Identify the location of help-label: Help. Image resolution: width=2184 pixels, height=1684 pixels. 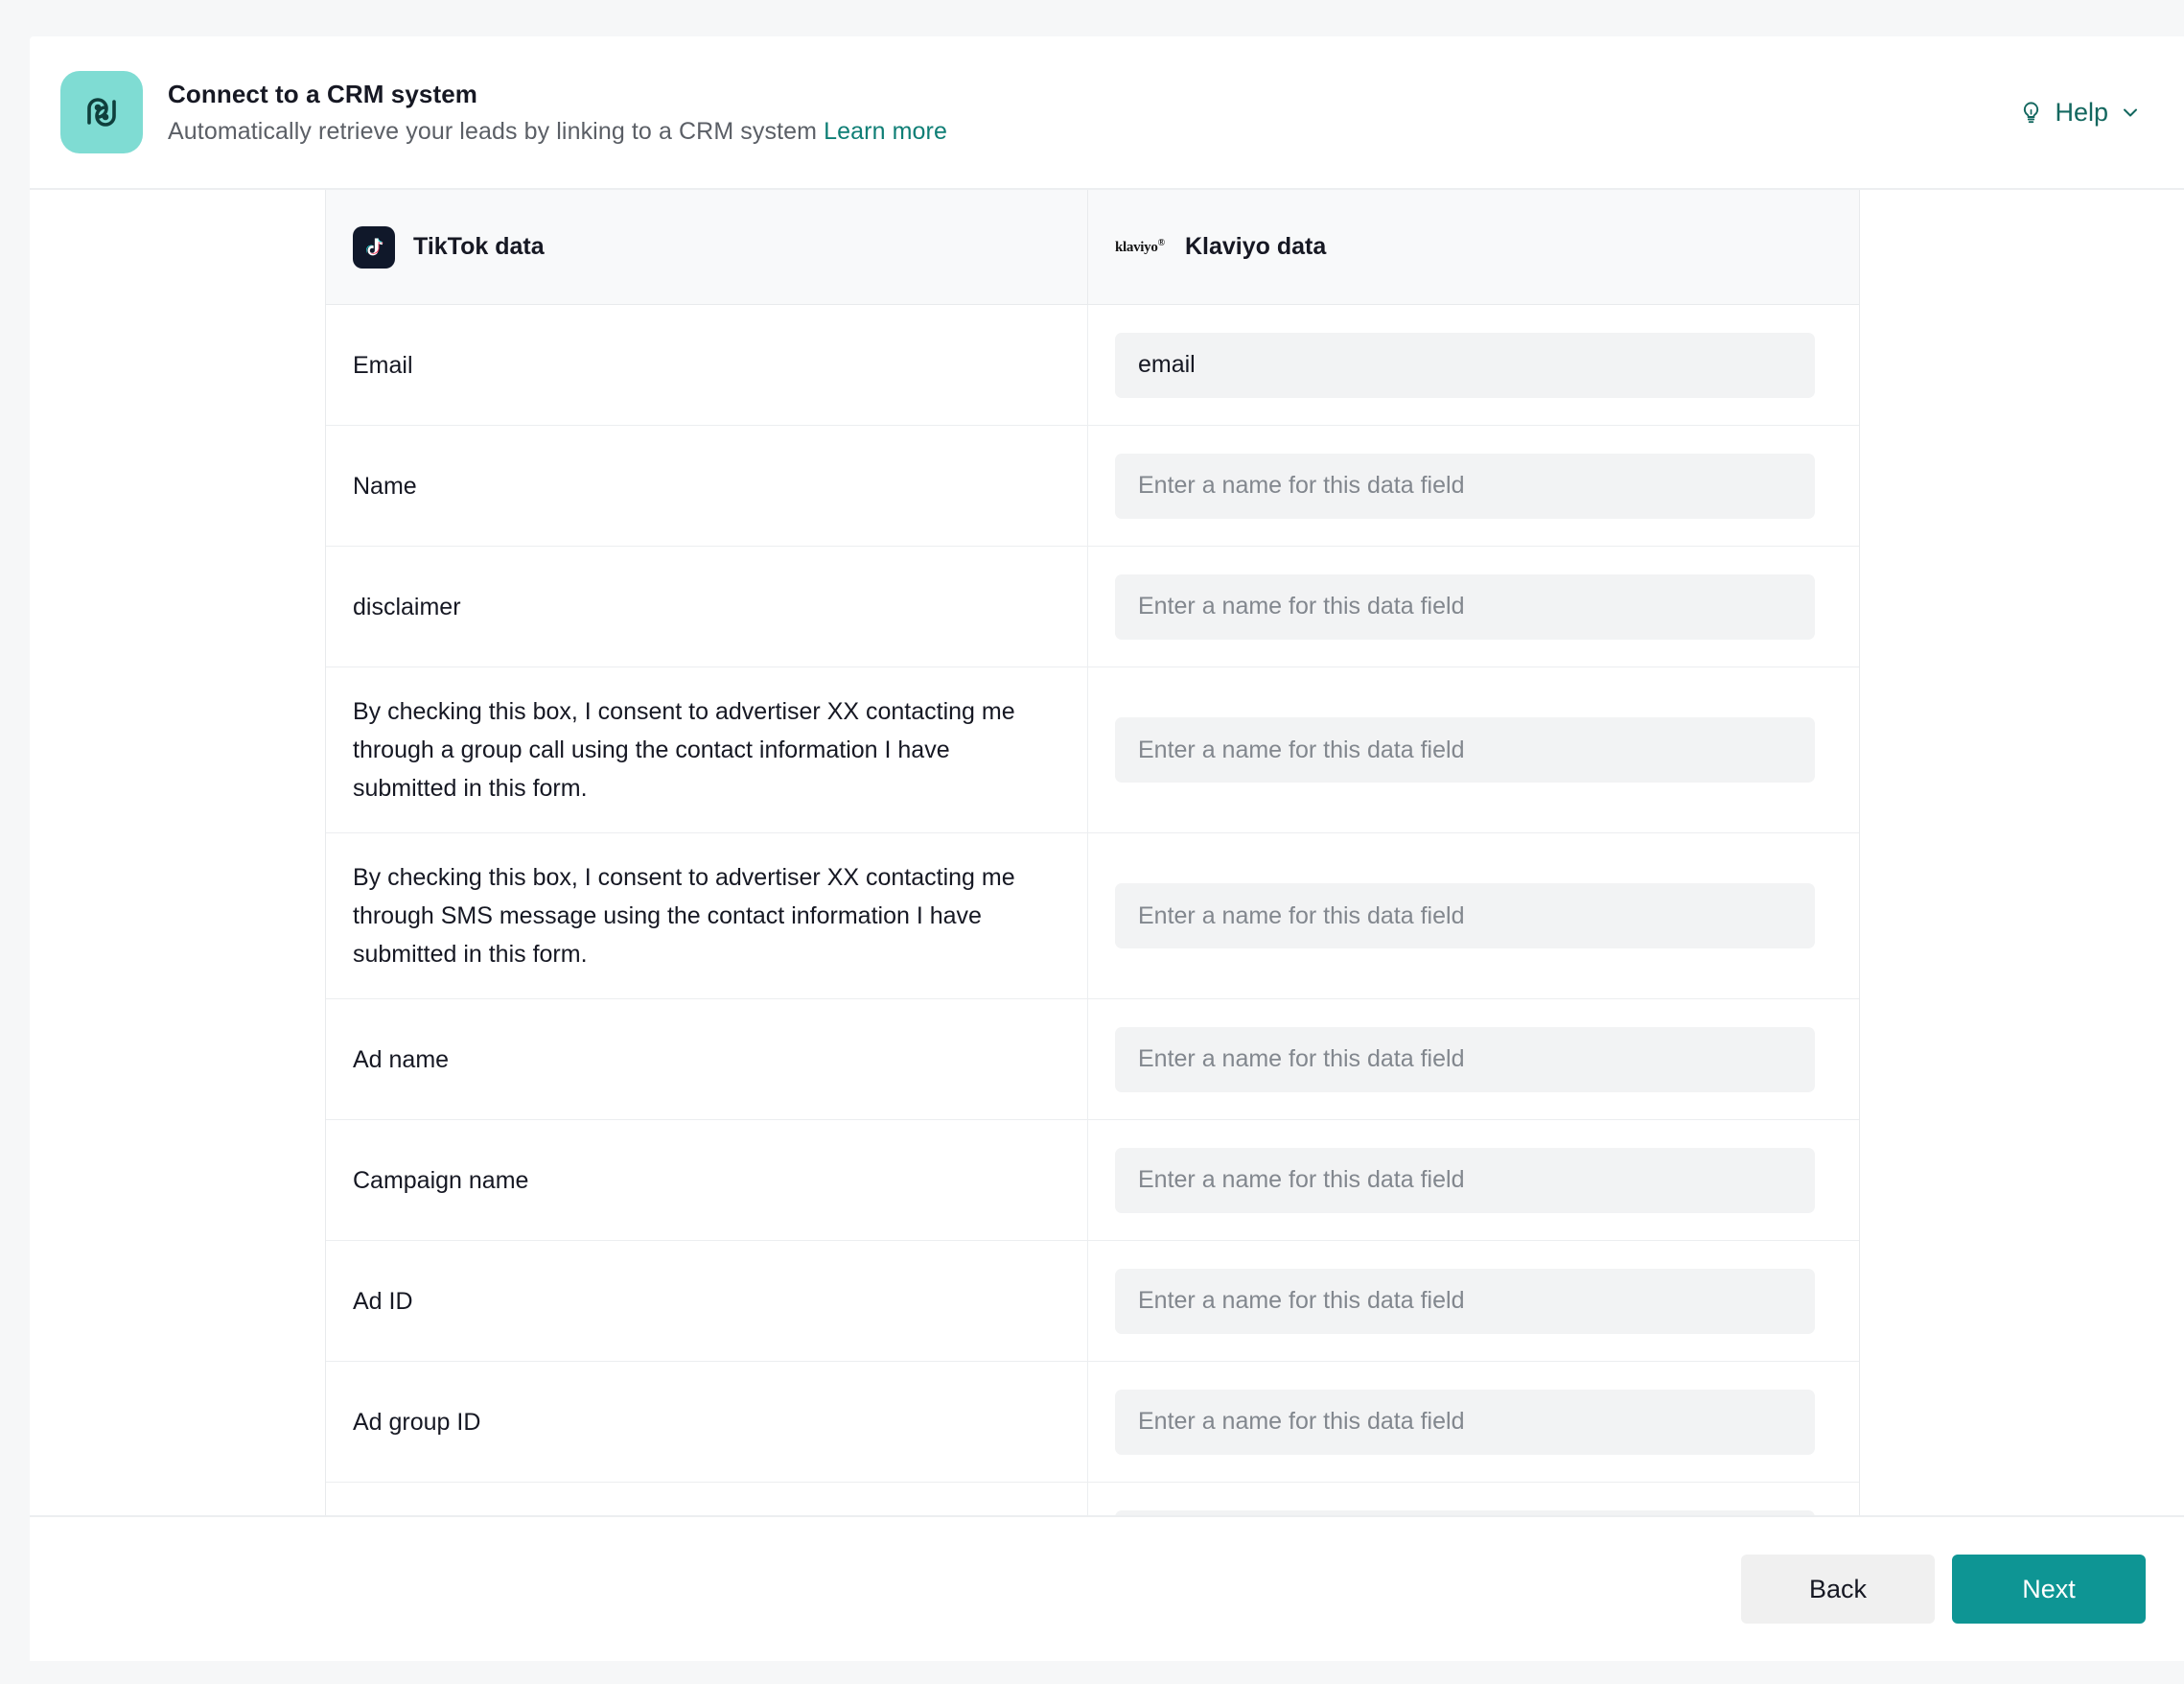
(2081, 112).